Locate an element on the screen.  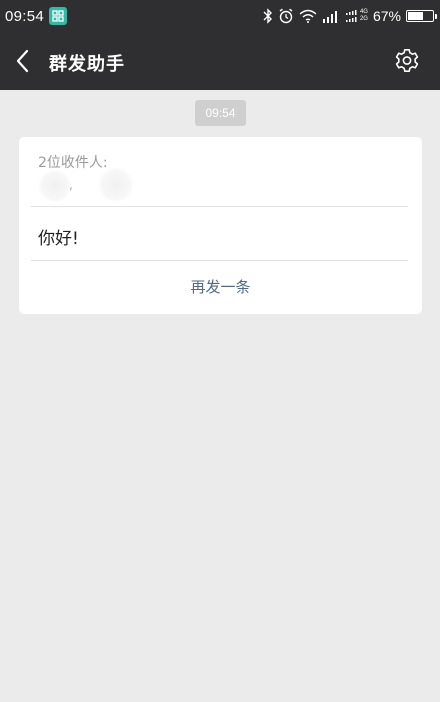
page-title: 群发助手 is located at coordinates (87, 64).